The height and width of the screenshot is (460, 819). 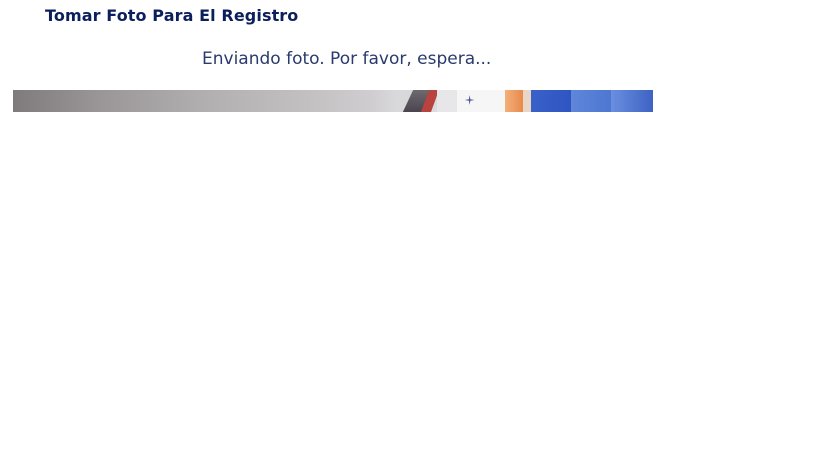 I want to click on page-title: Tomar Foto Para El Registro, so click(x=172, y=15).